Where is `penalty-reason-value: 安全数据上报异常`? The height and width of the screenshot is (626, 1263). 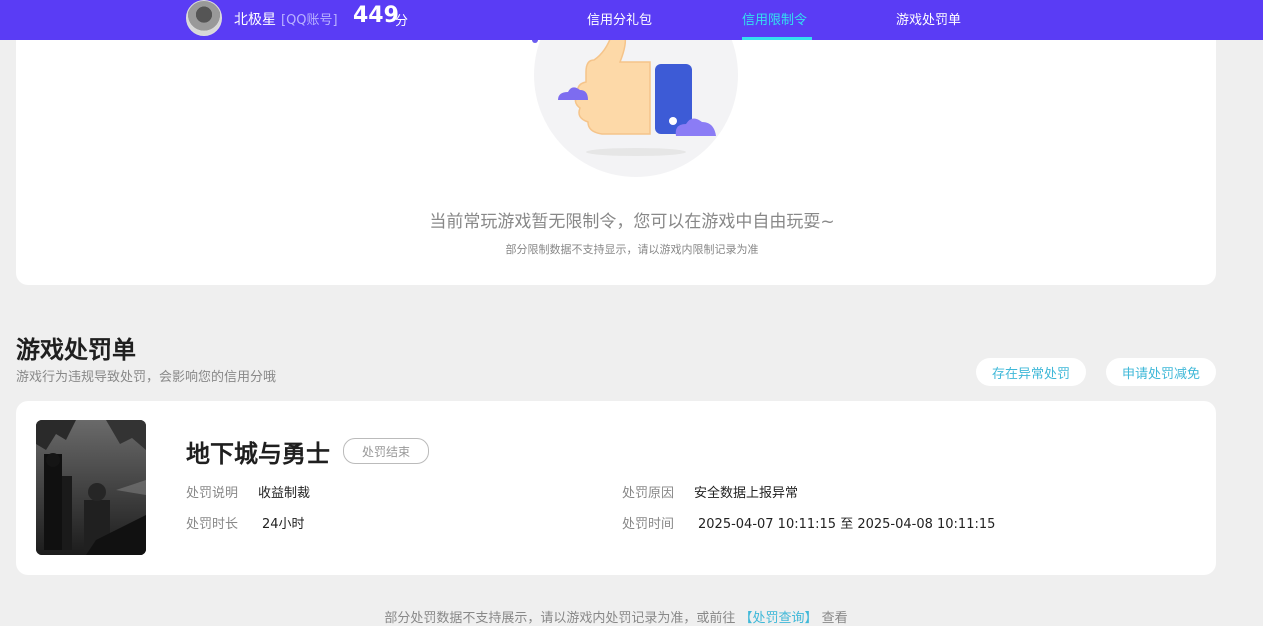
penalty-reason-value: 安全数据上报异常 is located at coordinates (746, 493).